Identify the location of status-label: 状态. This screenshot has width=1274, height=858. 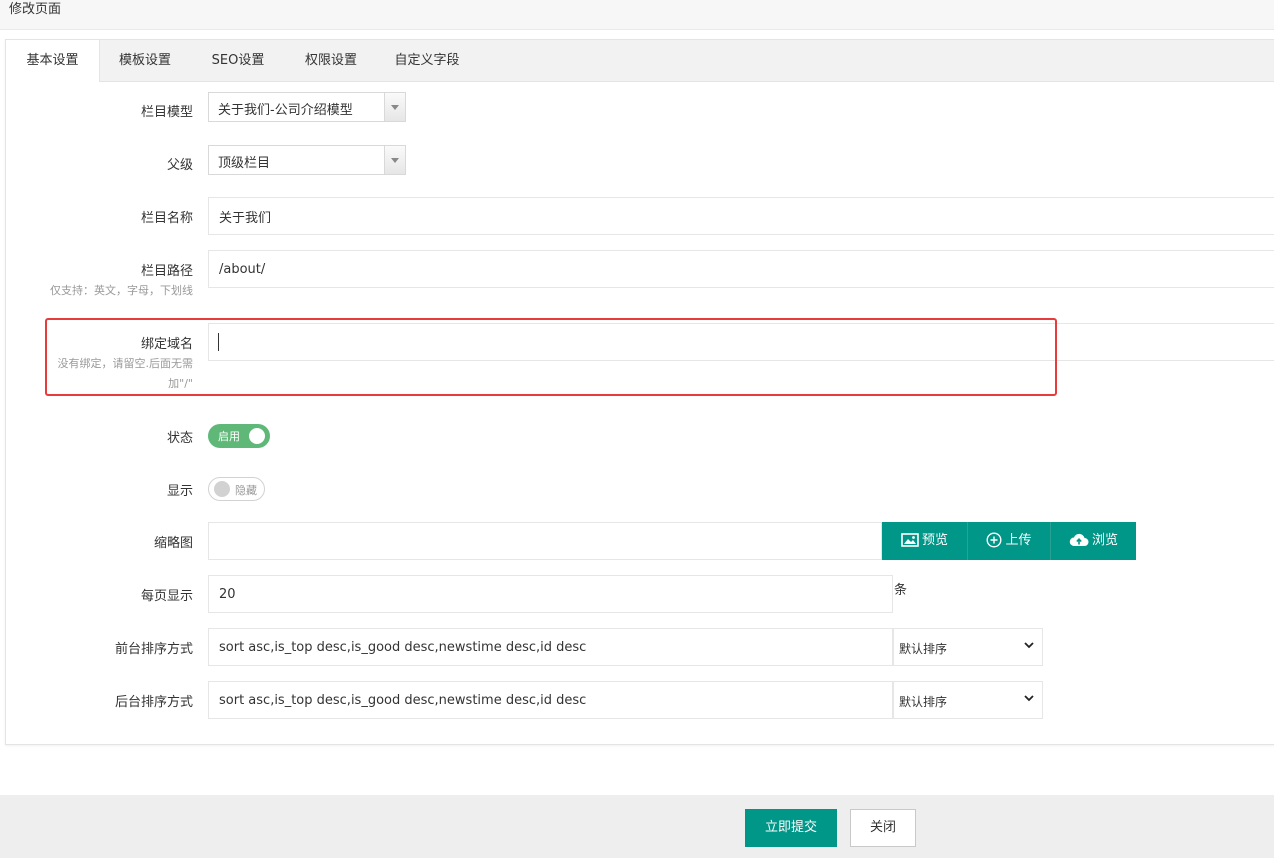
(179, 438).